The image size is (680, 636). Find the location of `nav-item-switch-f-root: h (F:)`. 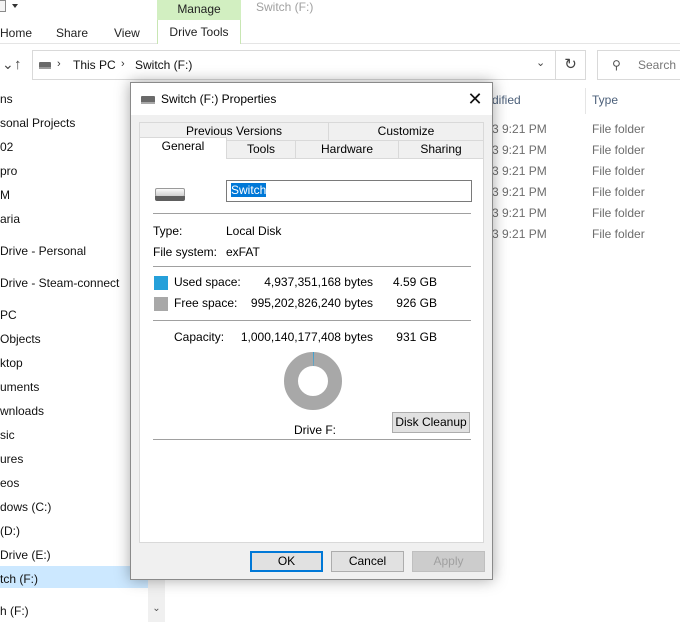

nav-item-switch-f-root: h (F:) is located at coordinates (14, 611).